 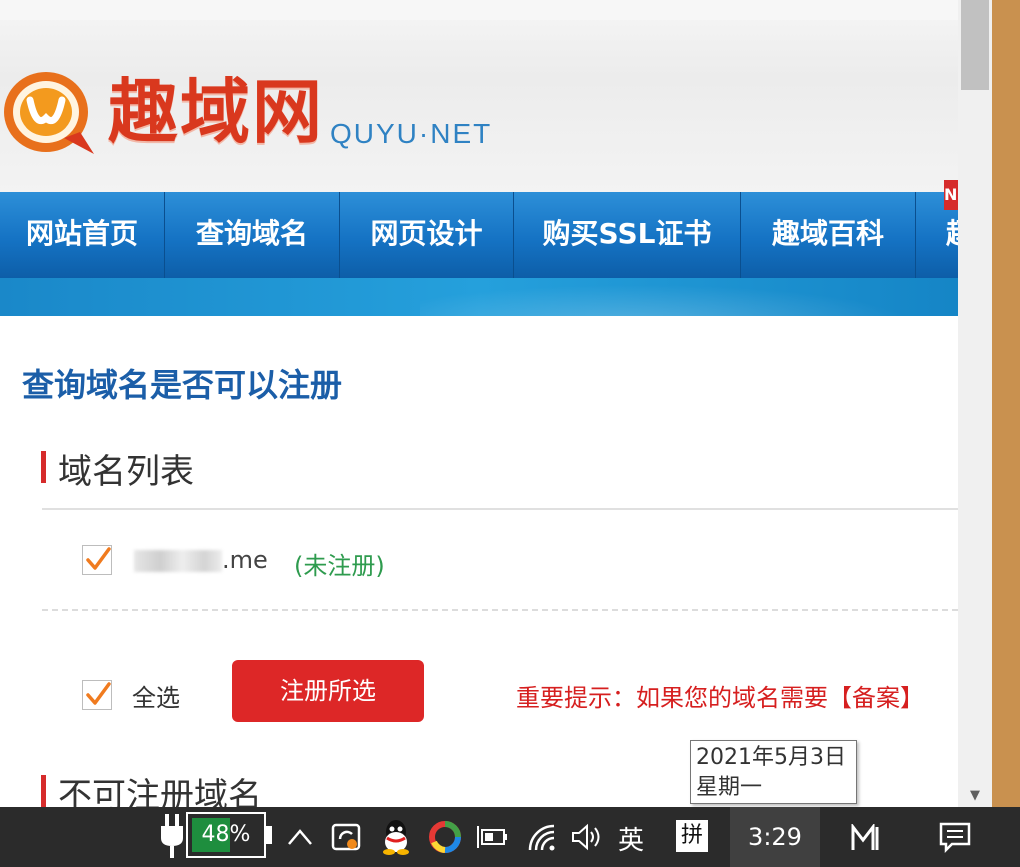 I want to click on select-all-checkbox, so click(x=97, y=695).